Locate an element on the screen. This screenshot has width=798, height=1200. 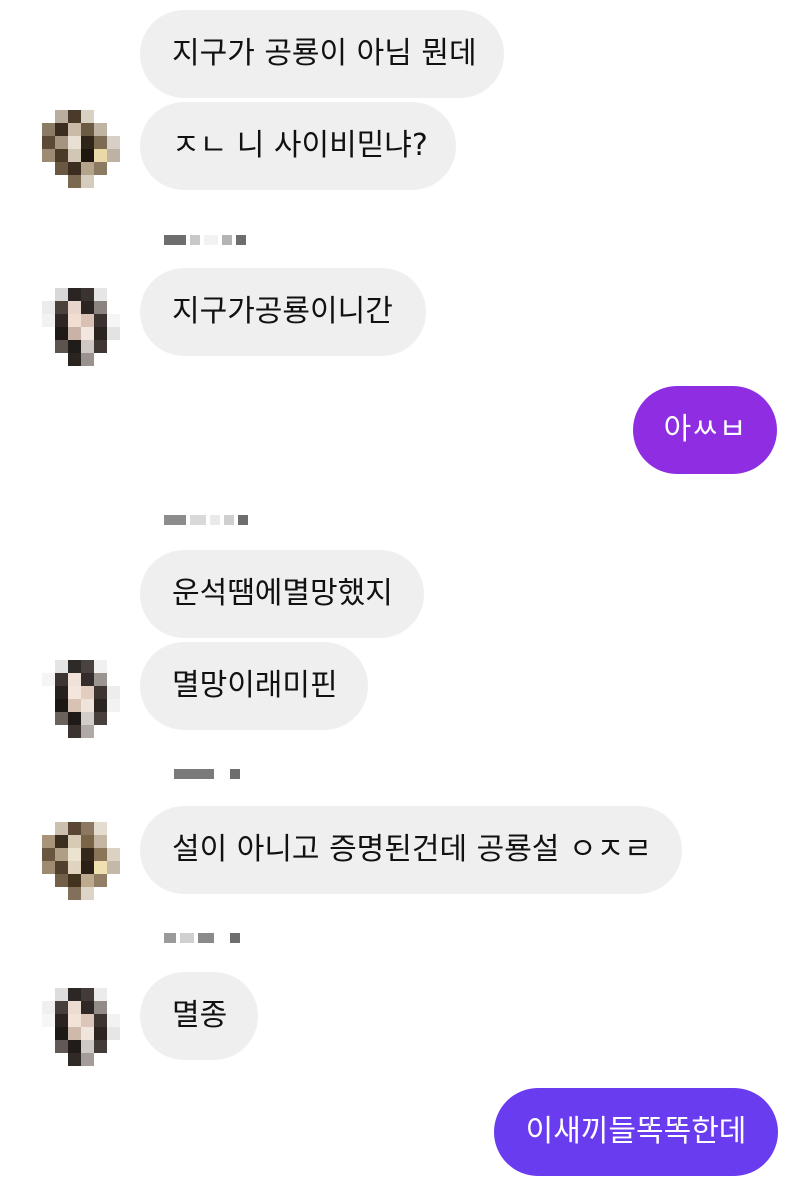
message-text: 이새끼들똑똑한데 is located at coordinates (636, 1131).